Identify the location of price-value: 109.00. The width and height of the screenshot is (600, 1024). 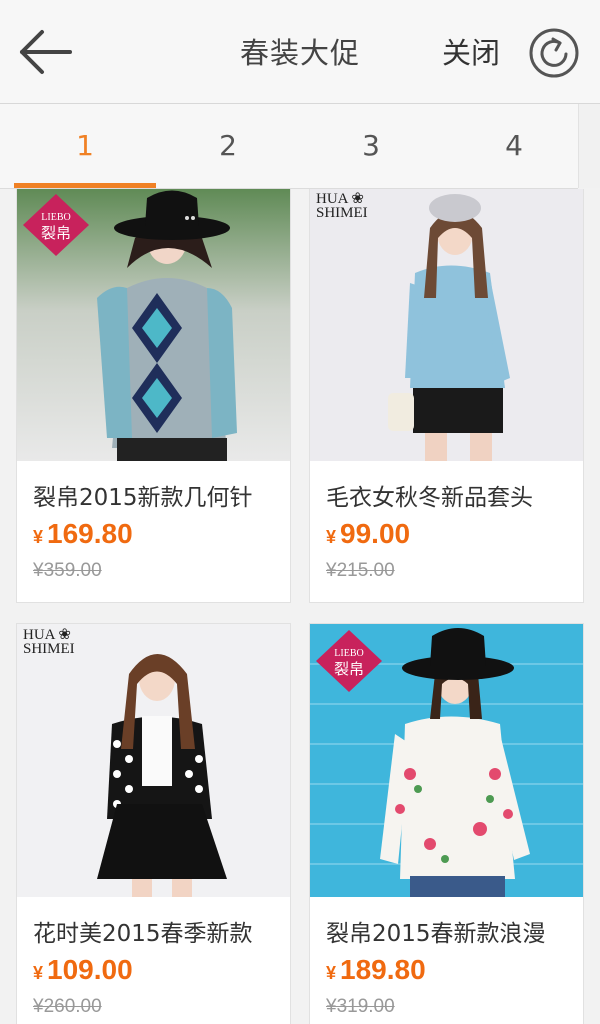
(90, 969).